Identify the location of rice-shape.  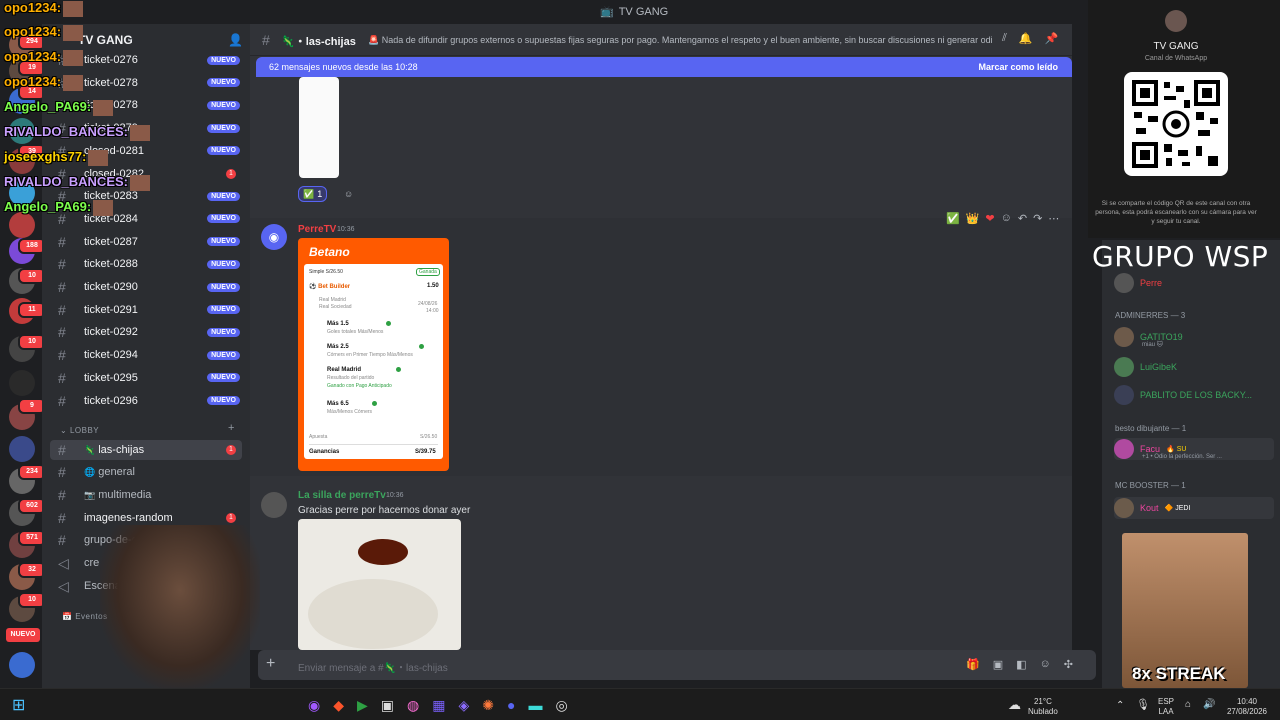
(373, 614).